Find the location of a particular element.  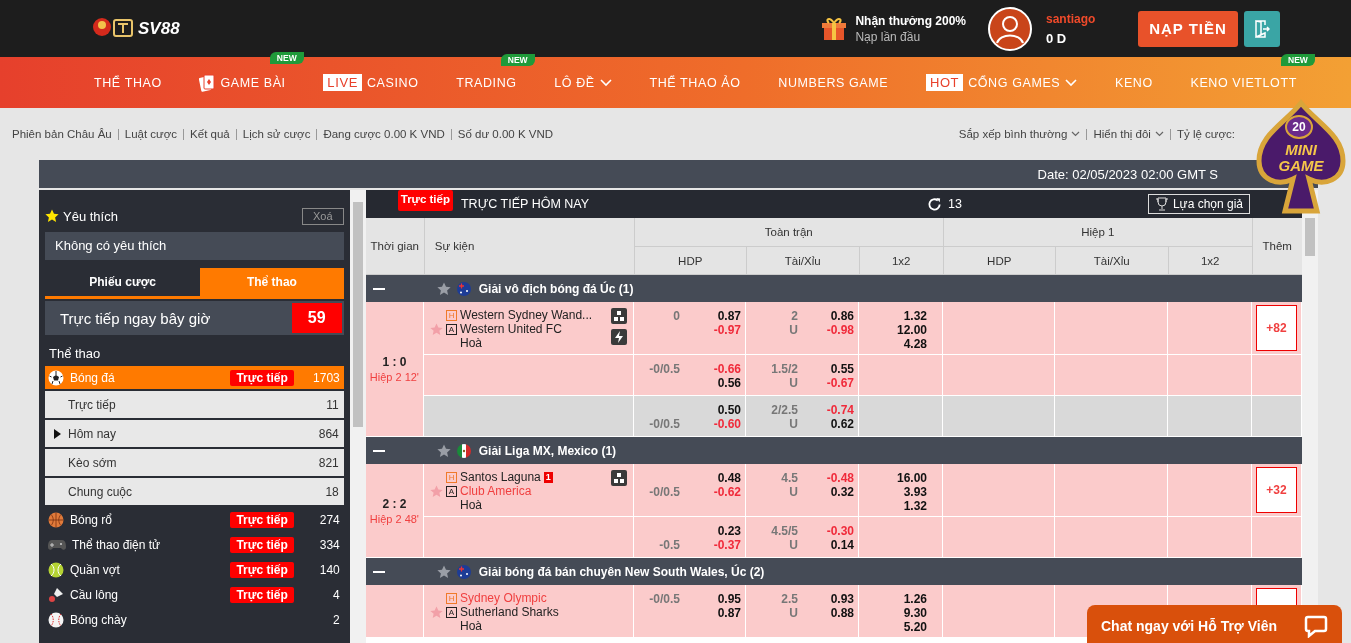

spade-icon is located at coordinates (1301, 158).